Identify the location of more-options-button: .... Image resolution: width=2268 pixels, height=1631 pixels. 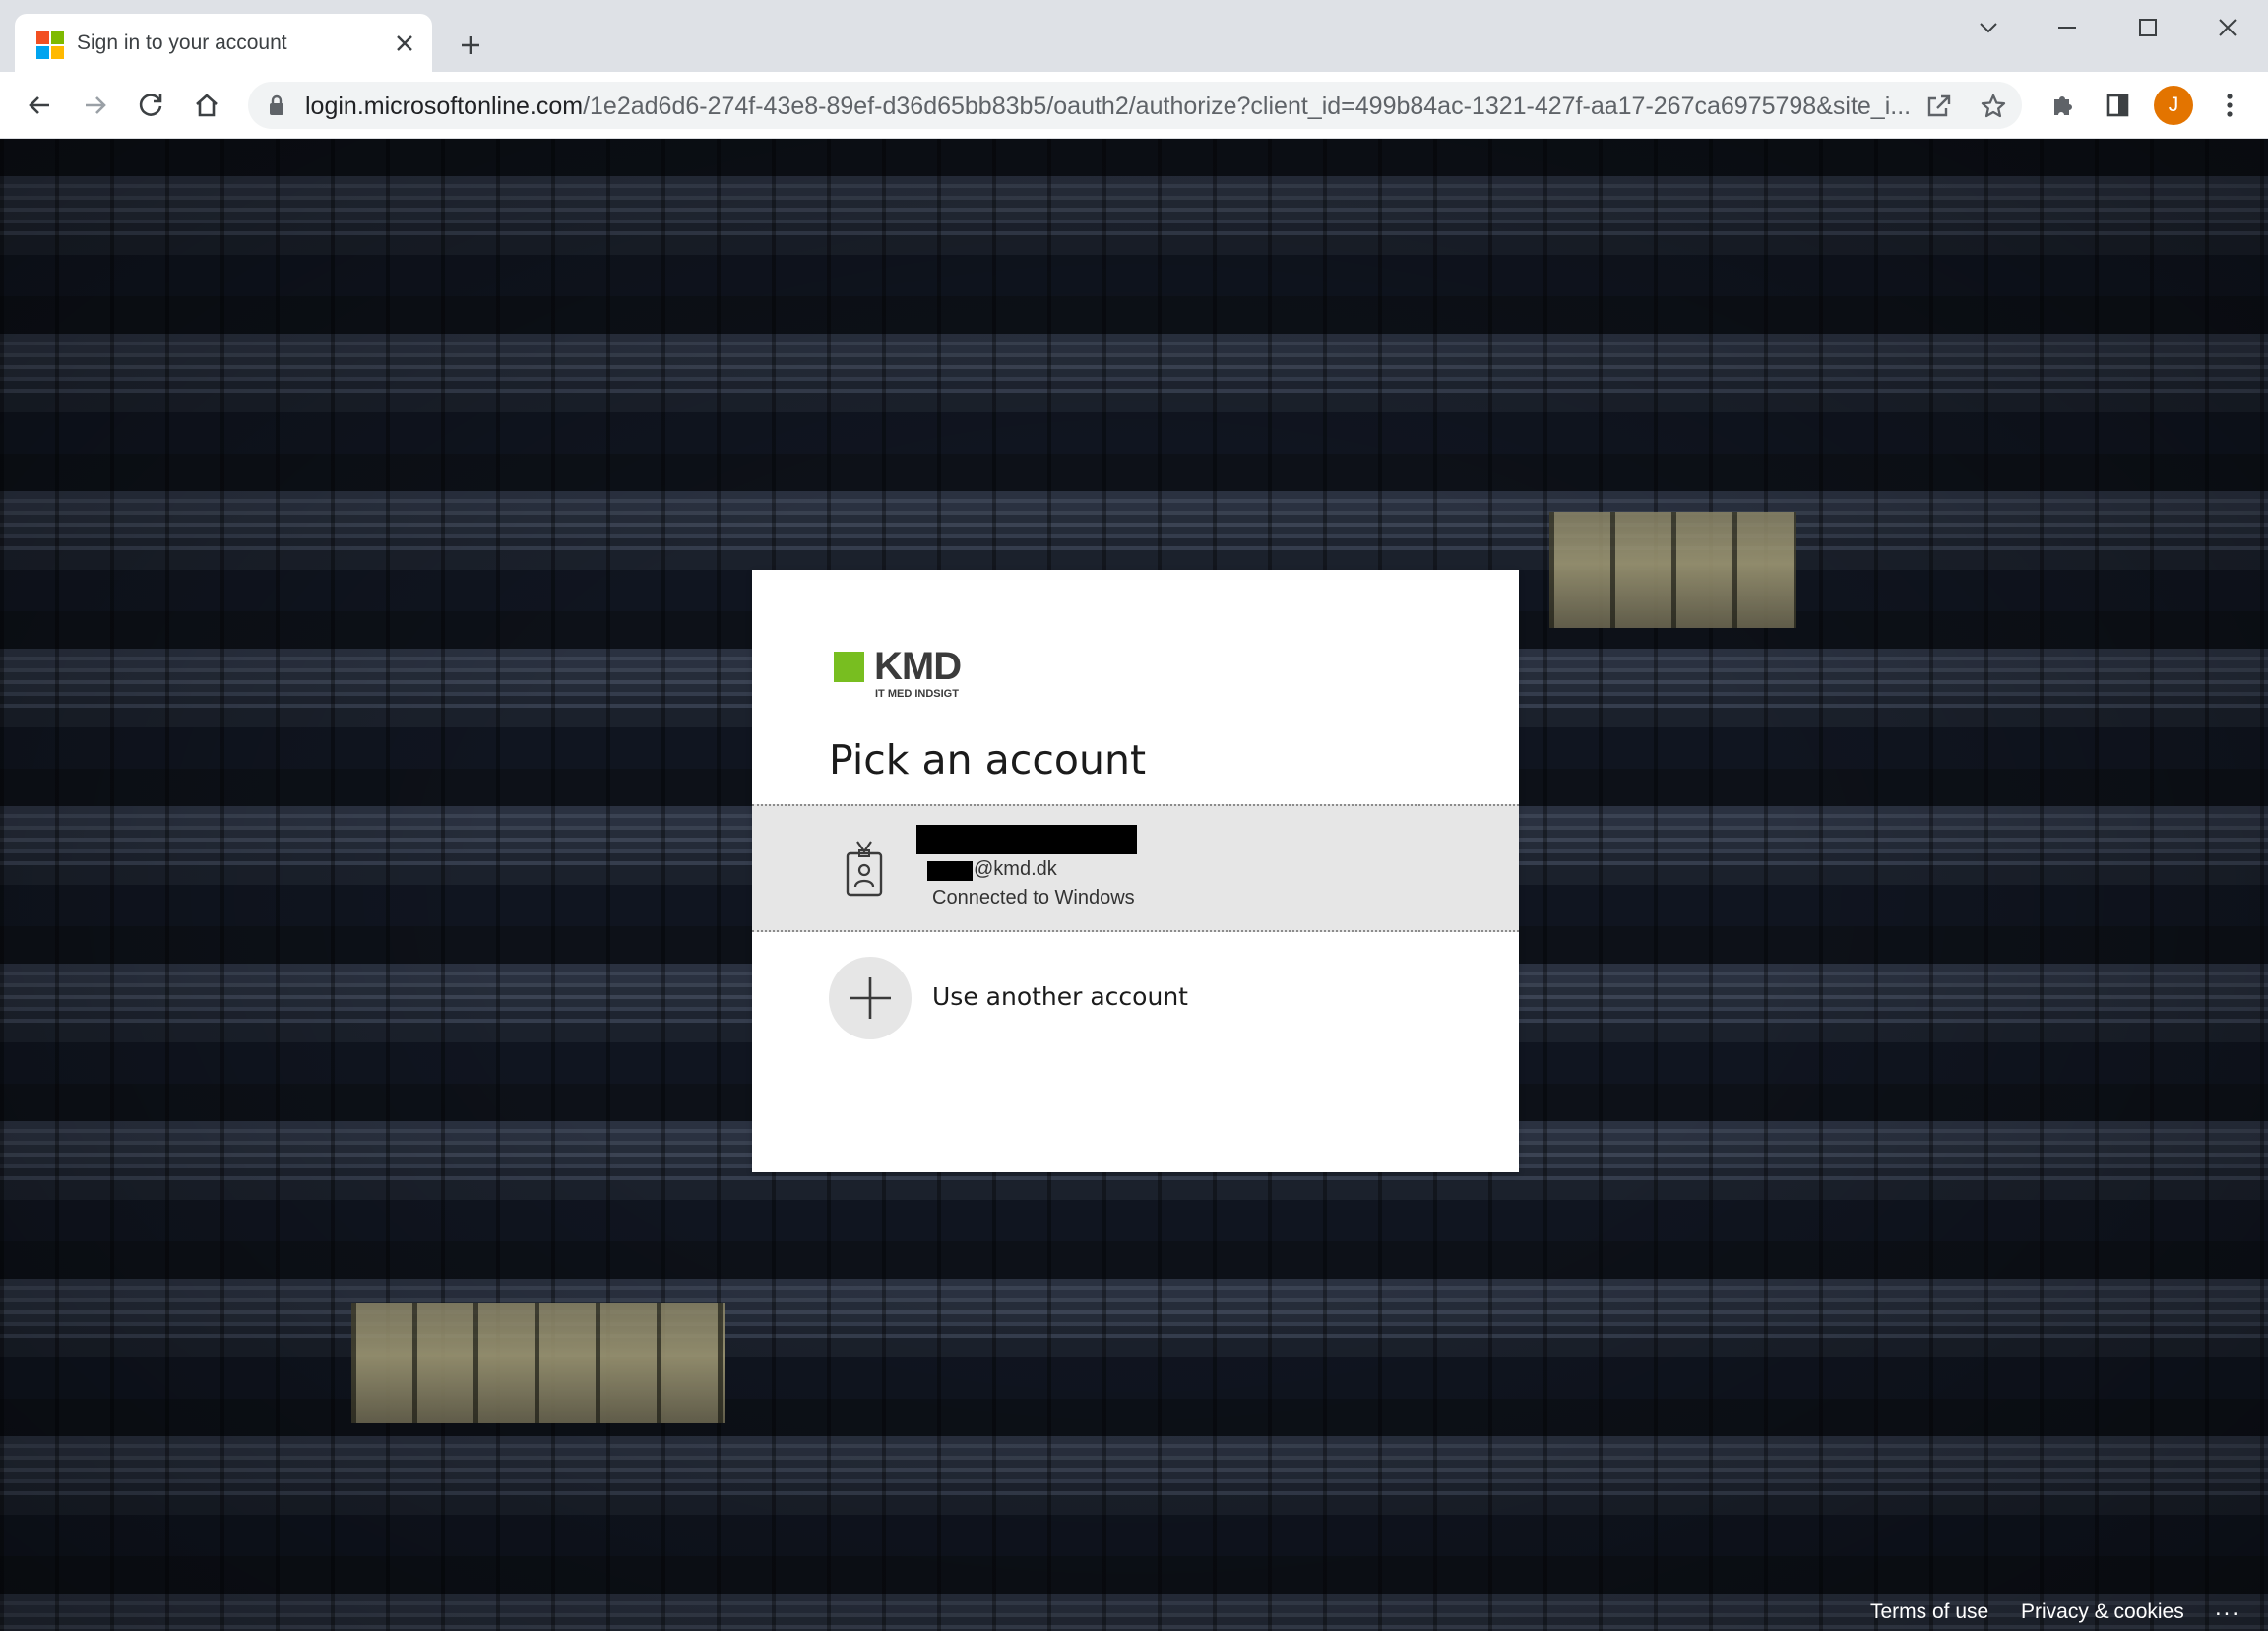
(2227, 1608).